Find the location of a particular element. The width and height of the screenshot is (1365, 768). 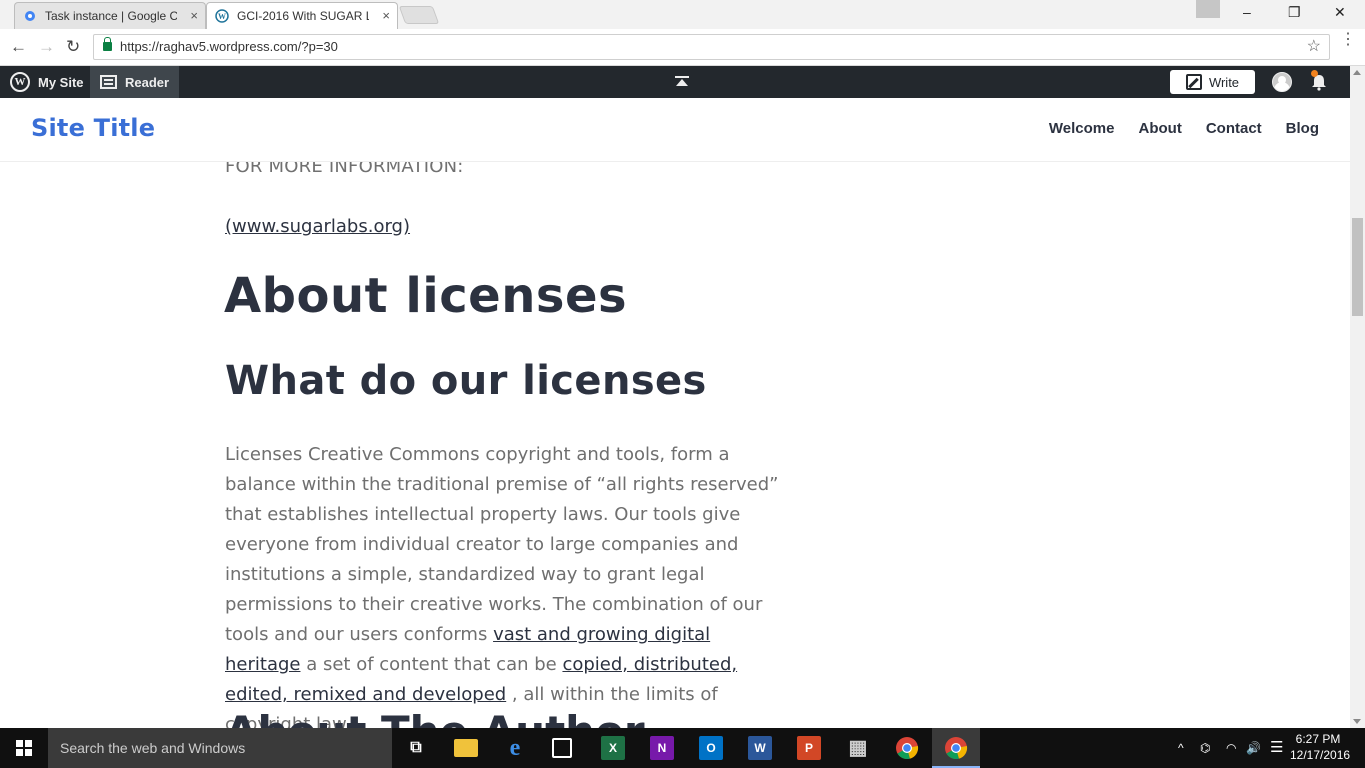

start-button is located at coordinates (24, 748).